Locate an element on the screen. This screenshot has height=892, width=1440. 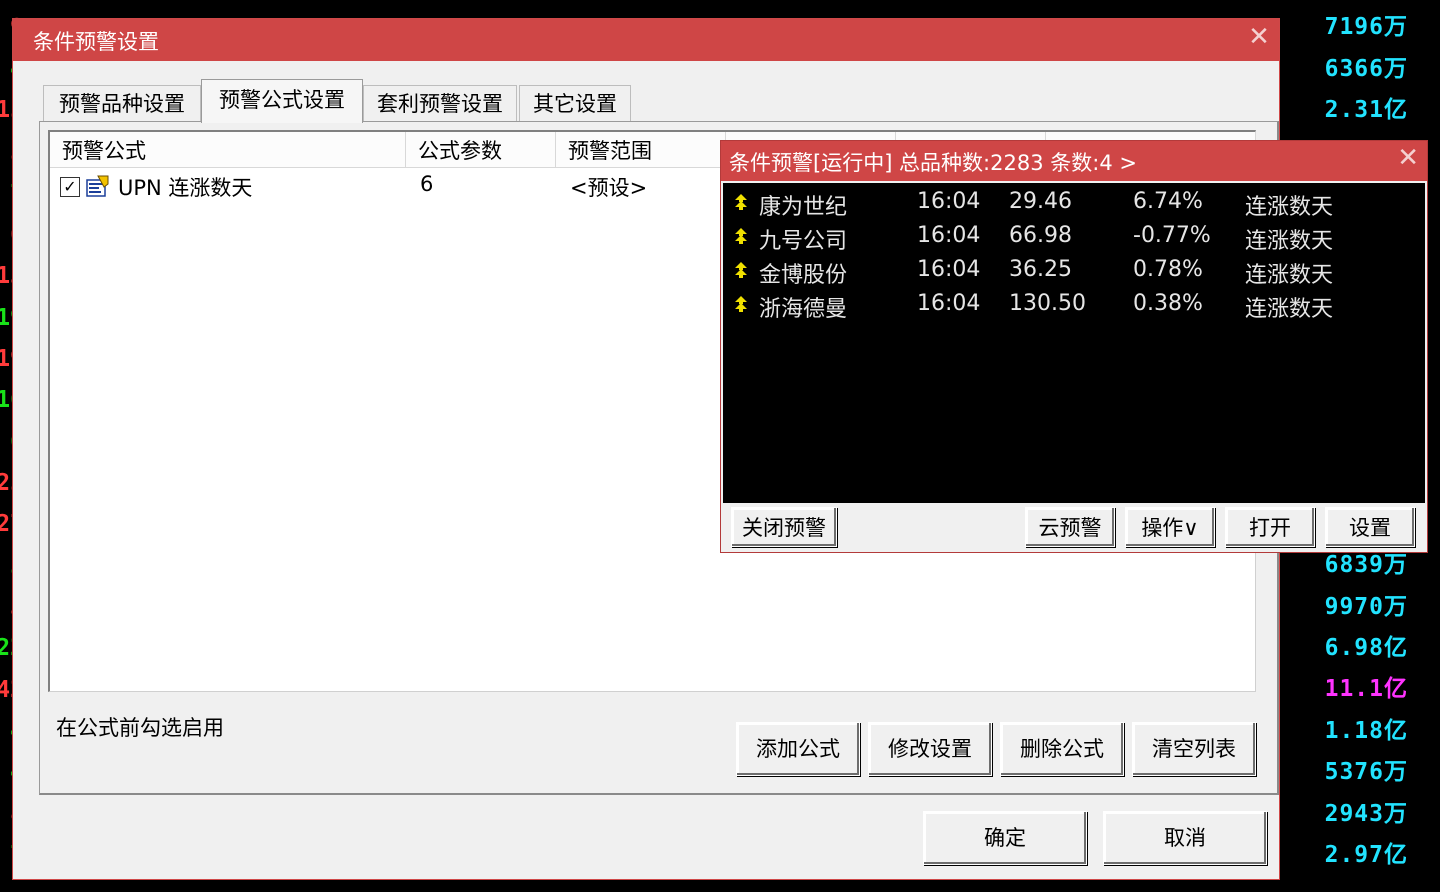
add-formula-button: 添加公式 is located at coordinates (798, 749).